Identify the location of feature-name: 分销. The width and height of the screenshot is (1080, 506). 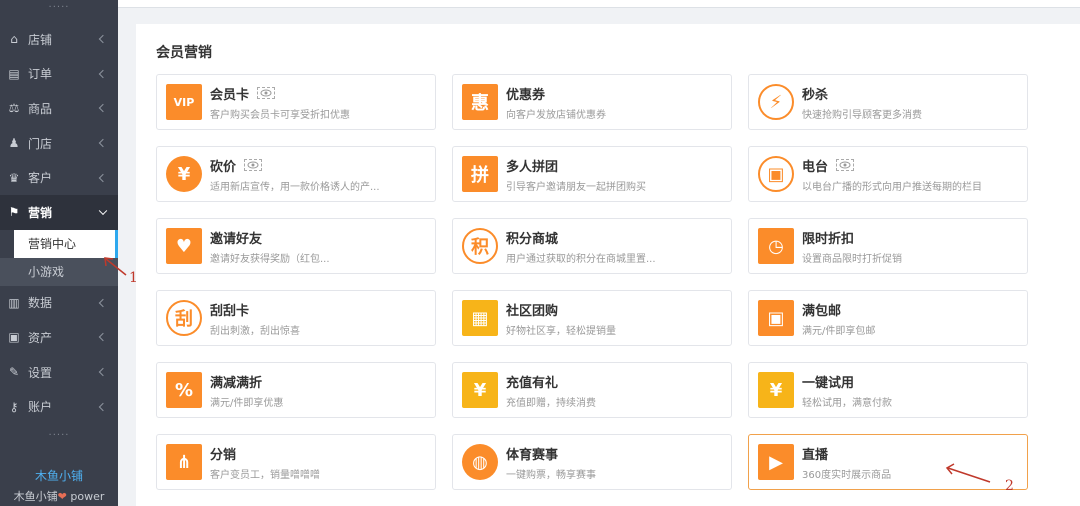
(223, 455).